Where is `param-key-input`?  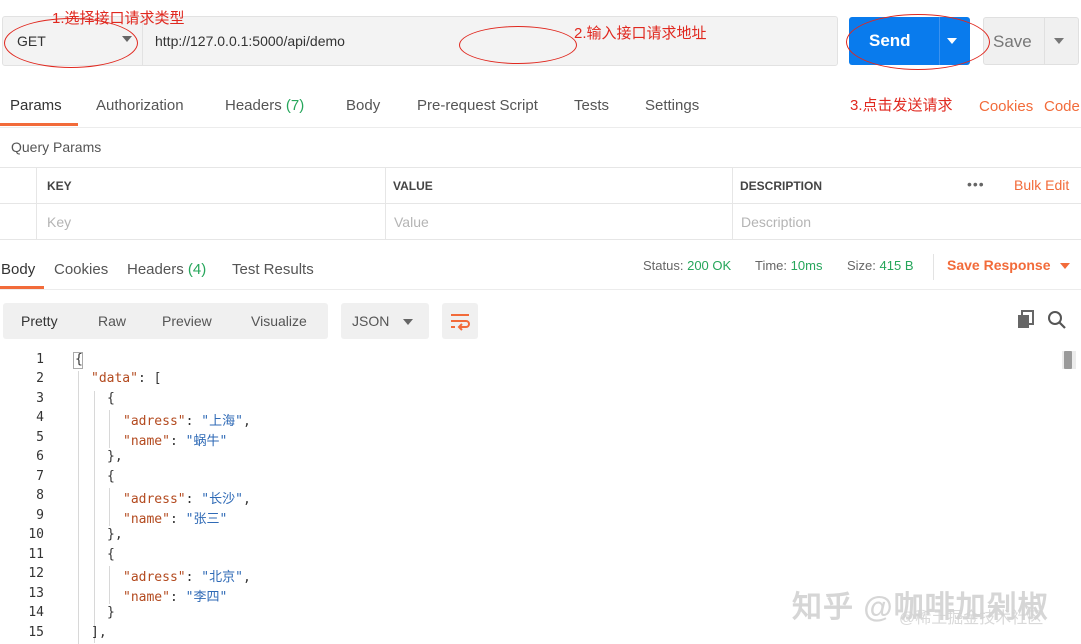
param-key-input is located at coordinates (207, 222).